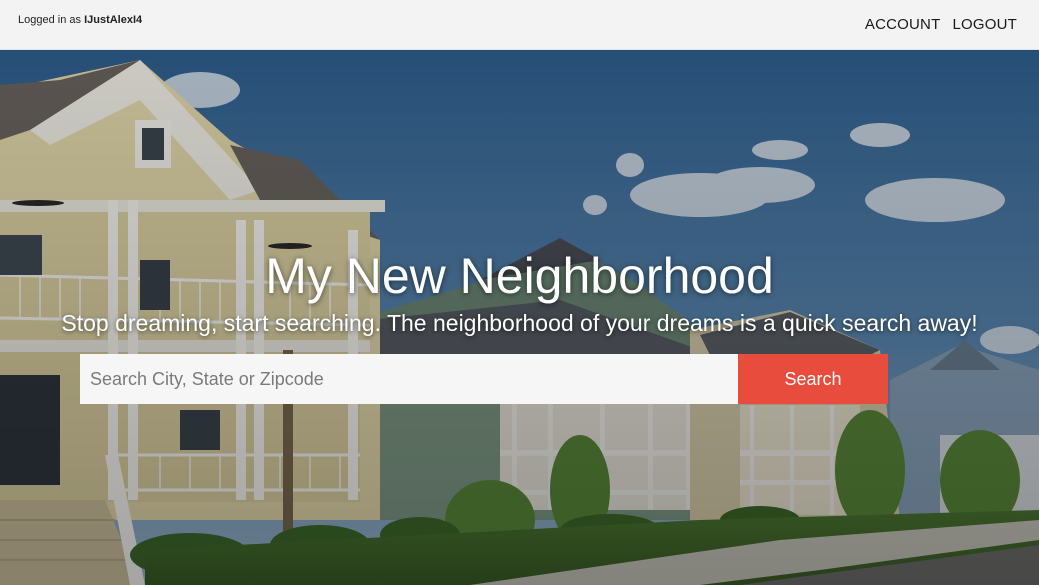 This screenshot has height=585, width=1039. I want to click on nav-links: ACCOUNT LOGOUT, so click(941, 24).